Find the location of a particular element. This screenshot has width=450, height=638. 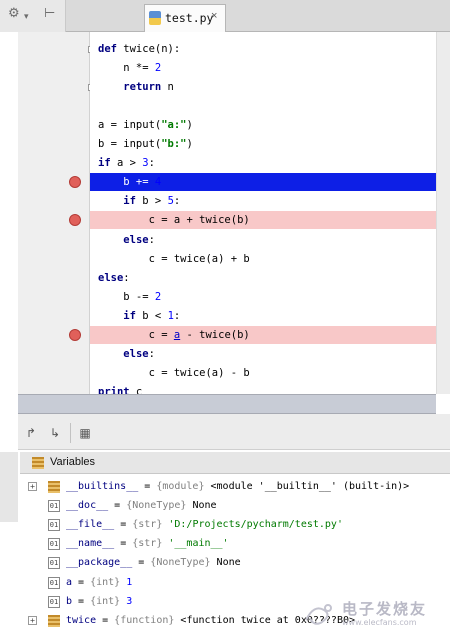

show-execution-point-icon: ↱ is located at coordinates (31, 433).